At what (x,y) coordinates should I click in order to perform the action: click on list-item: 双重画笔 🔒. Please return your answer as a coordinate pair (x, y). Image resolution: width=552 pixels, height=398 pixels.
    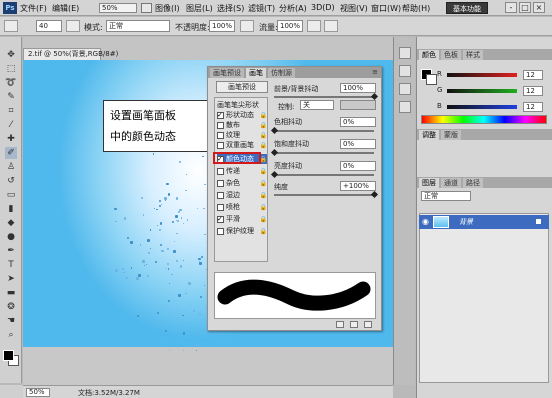
    Looking at the image, I should click on (242, 145).